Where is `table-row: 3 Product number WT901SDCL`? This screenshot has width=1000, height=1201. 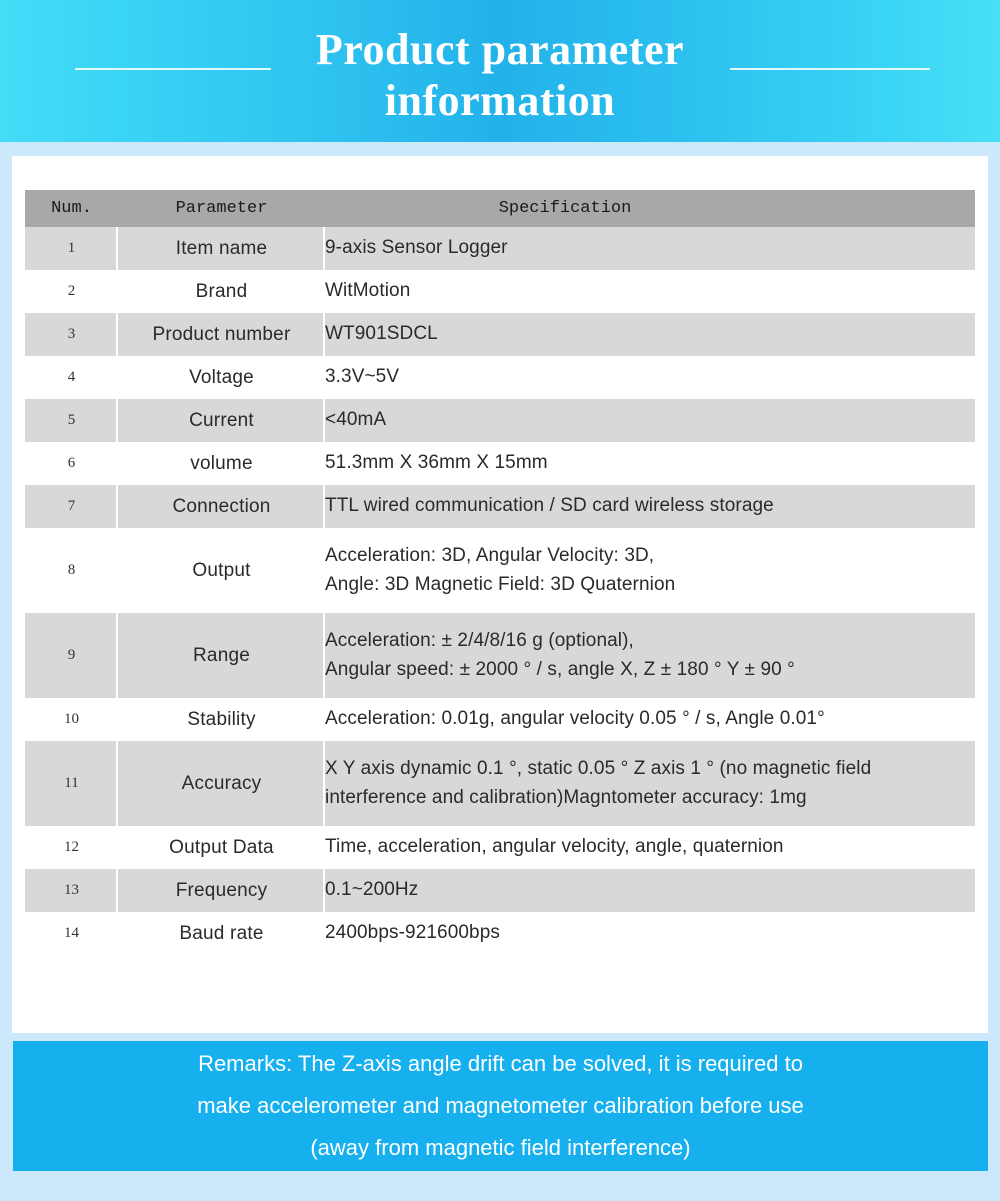
table-row: 3 Product number WT901SDCL is located at coordinates (500, 334).